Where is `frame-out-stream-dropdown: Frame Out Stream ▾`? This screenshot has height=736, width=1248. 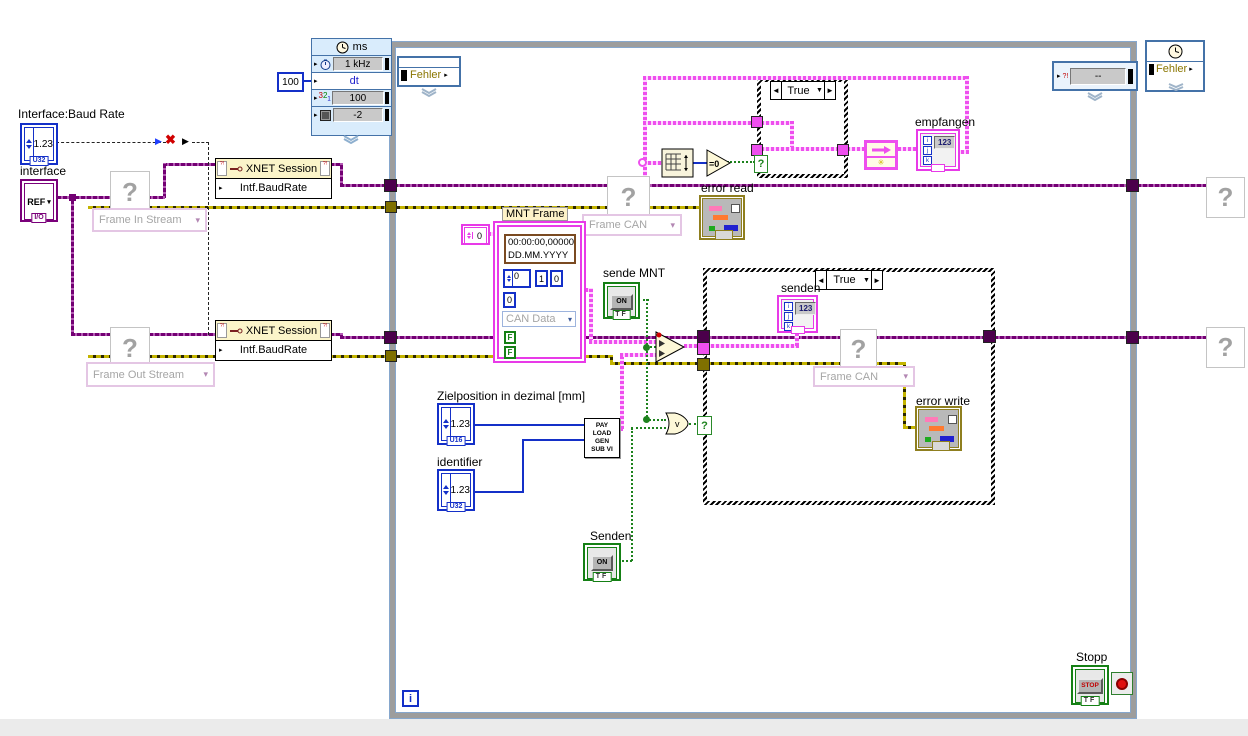
frame-out-stream-dropdown: Frame Out Stream ▾ is located at coordinates (150, 374).